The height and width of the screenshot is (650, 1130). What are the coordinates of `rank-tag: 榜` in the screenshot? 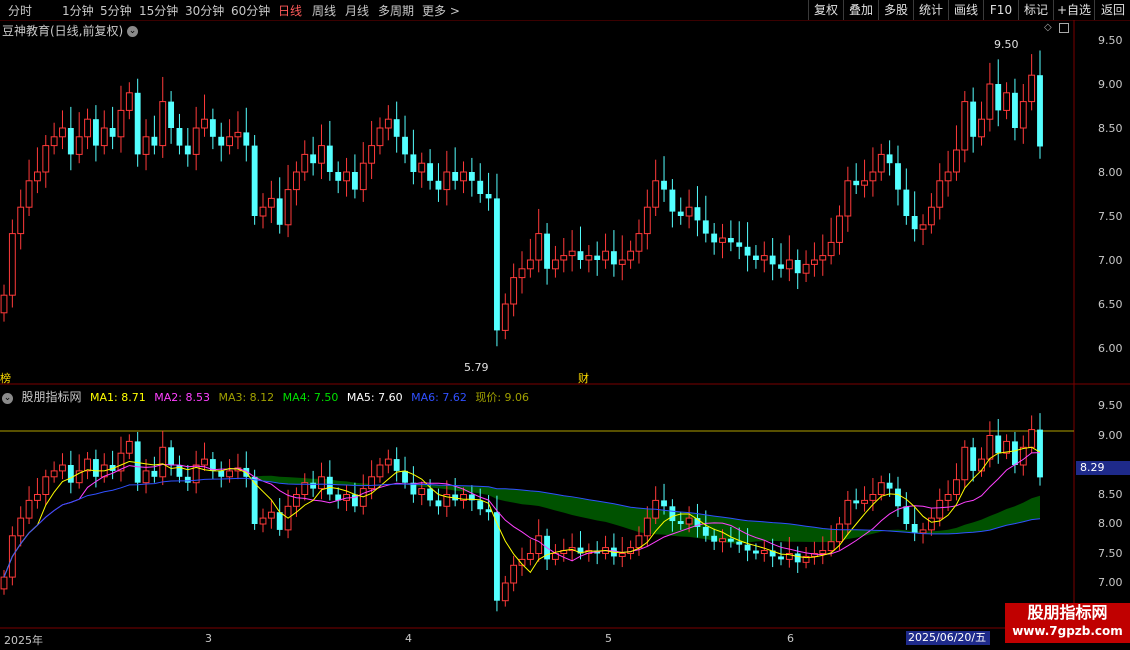 It's located at (5, 378).